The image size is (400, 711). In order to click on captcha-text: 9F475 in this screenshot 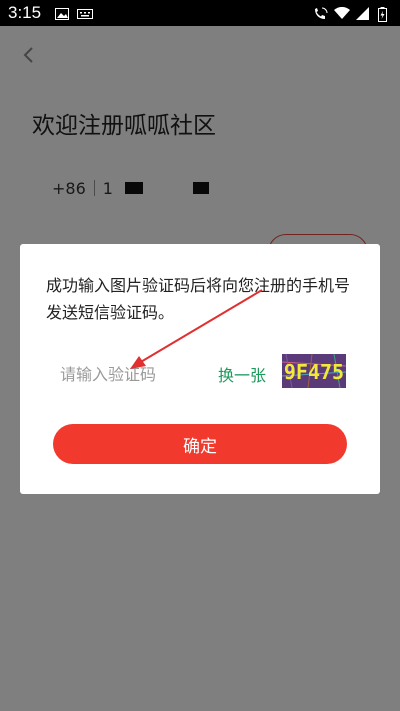, I will do `click(314, 372)`.